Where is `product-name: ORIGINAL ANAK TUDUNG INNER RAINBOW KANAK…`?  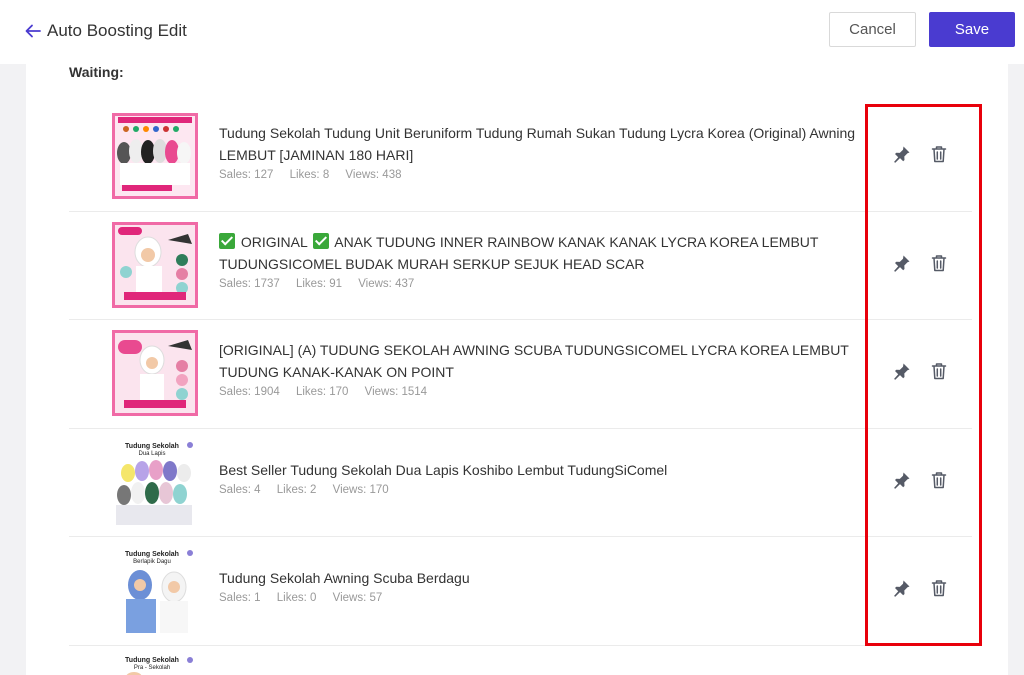 product-name: ORIGINAL ANAK TUDUNG INNER RAINBOW KANAK… is located at coordinates (519, 252).